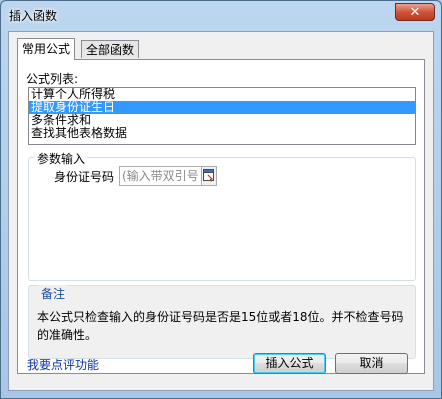 This screenshot has width=442, height=399. I want to click on title-bar: 插入函数 ✕, so click(221, 15).